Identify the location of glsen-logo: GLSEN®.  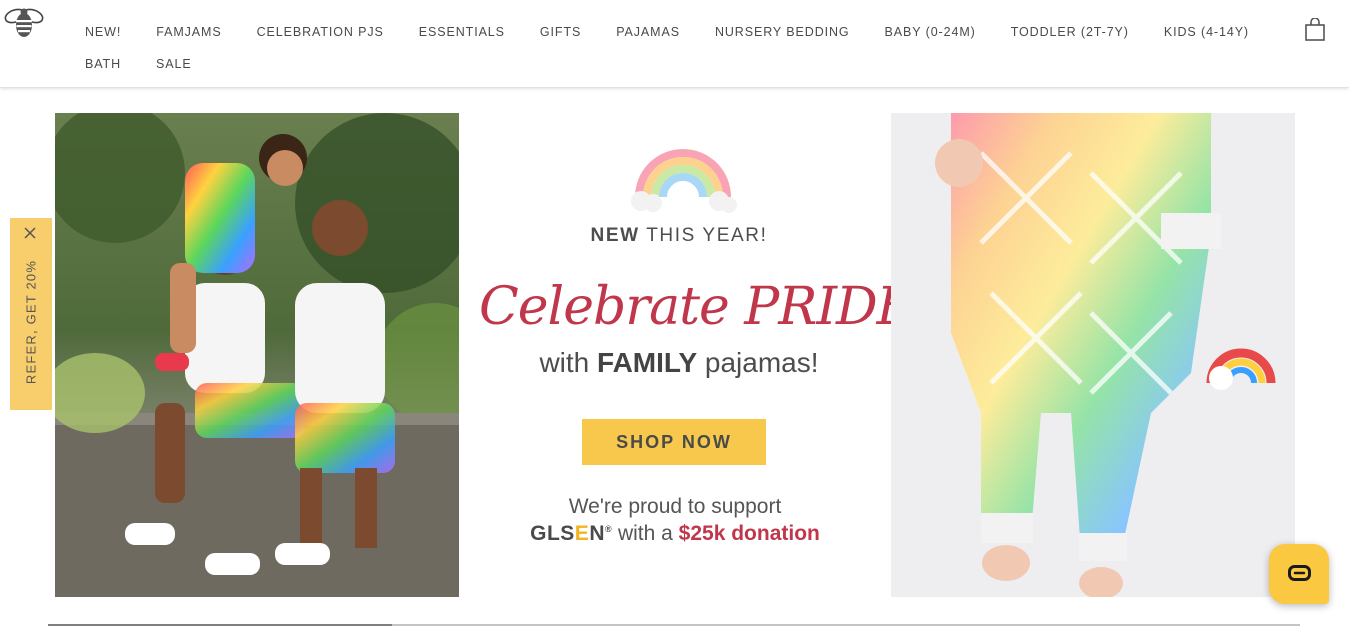
(571, 533).